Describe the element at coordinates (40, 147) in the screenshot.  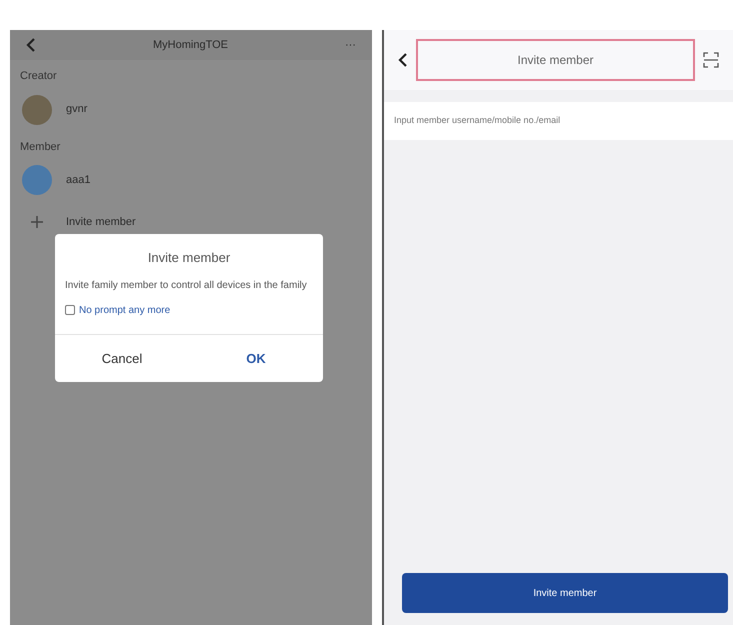
I see `section-label: Member` at that location.